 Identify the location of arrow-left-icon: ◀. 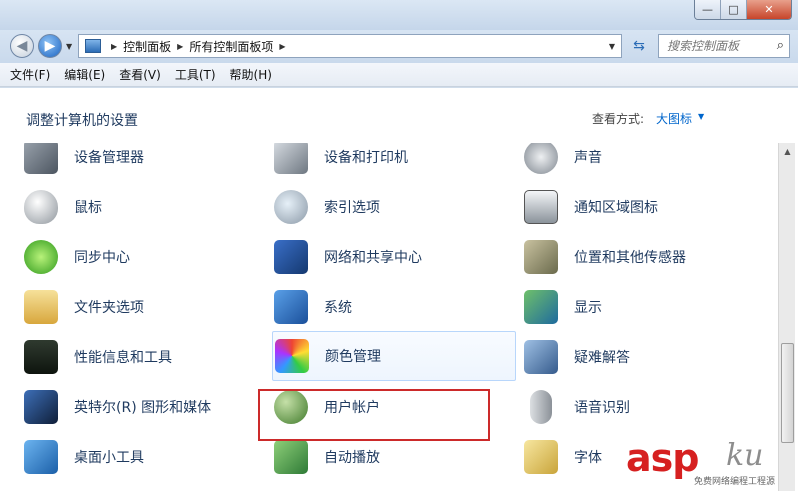
(22, 46).